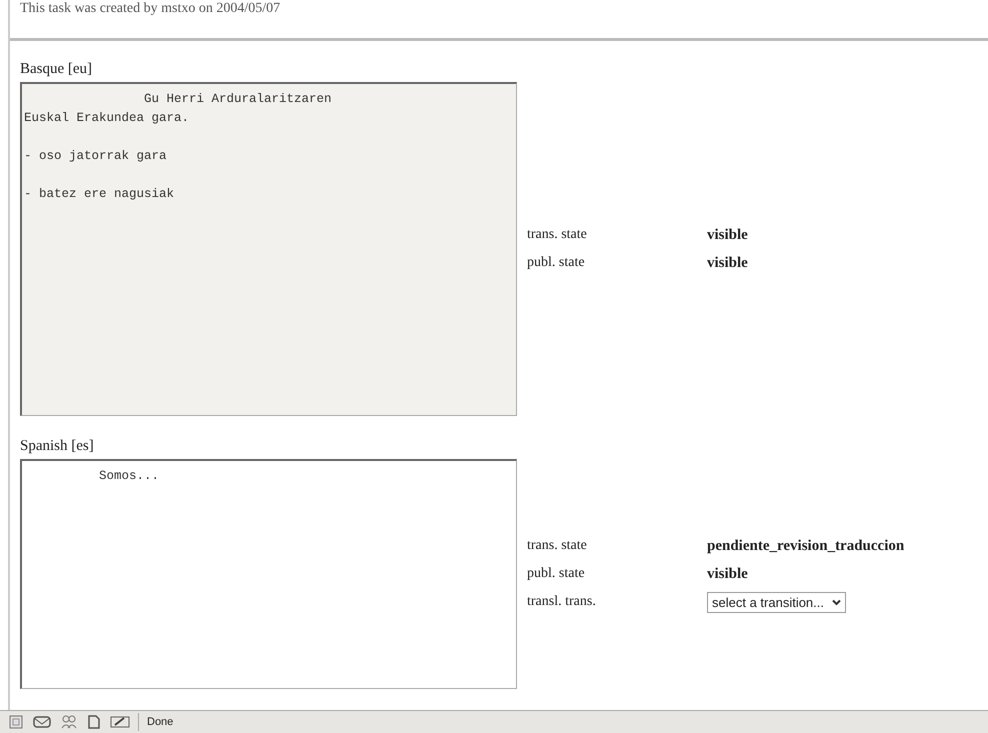 The image size is (988, 733). What do you see at coordinates (69, 722) in the screenshot?
I see `users-icon` at bounding box center [69, 722].